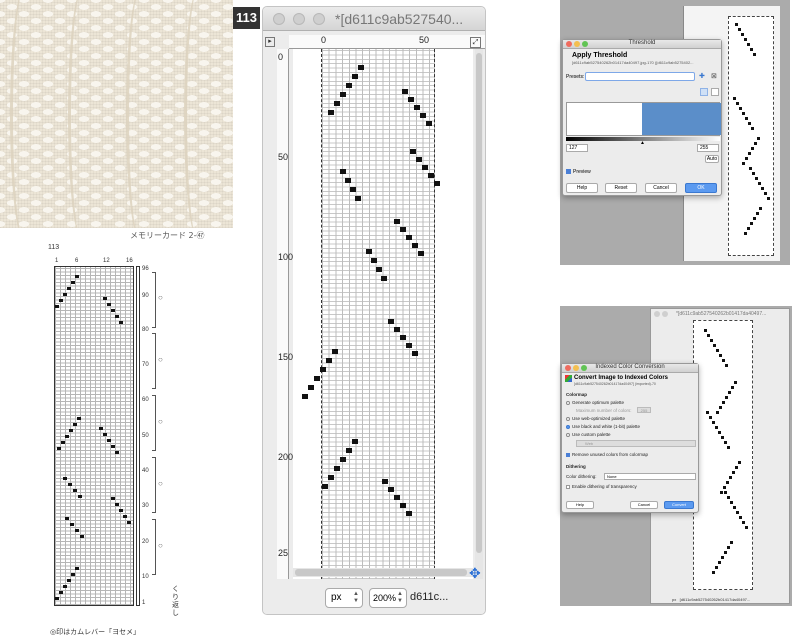 Image resolution: width=800 pixels, height=642 pixels. I want to click on unit-value: px, so click(674, 599).